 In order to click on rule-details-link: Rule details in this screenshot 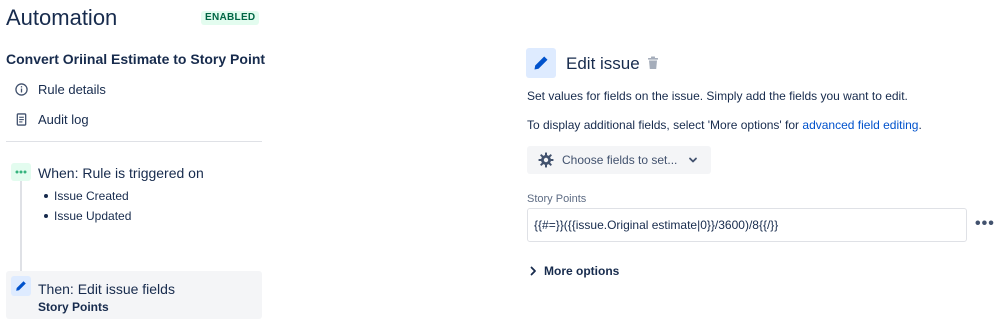, I will do `click(60, 89)`.